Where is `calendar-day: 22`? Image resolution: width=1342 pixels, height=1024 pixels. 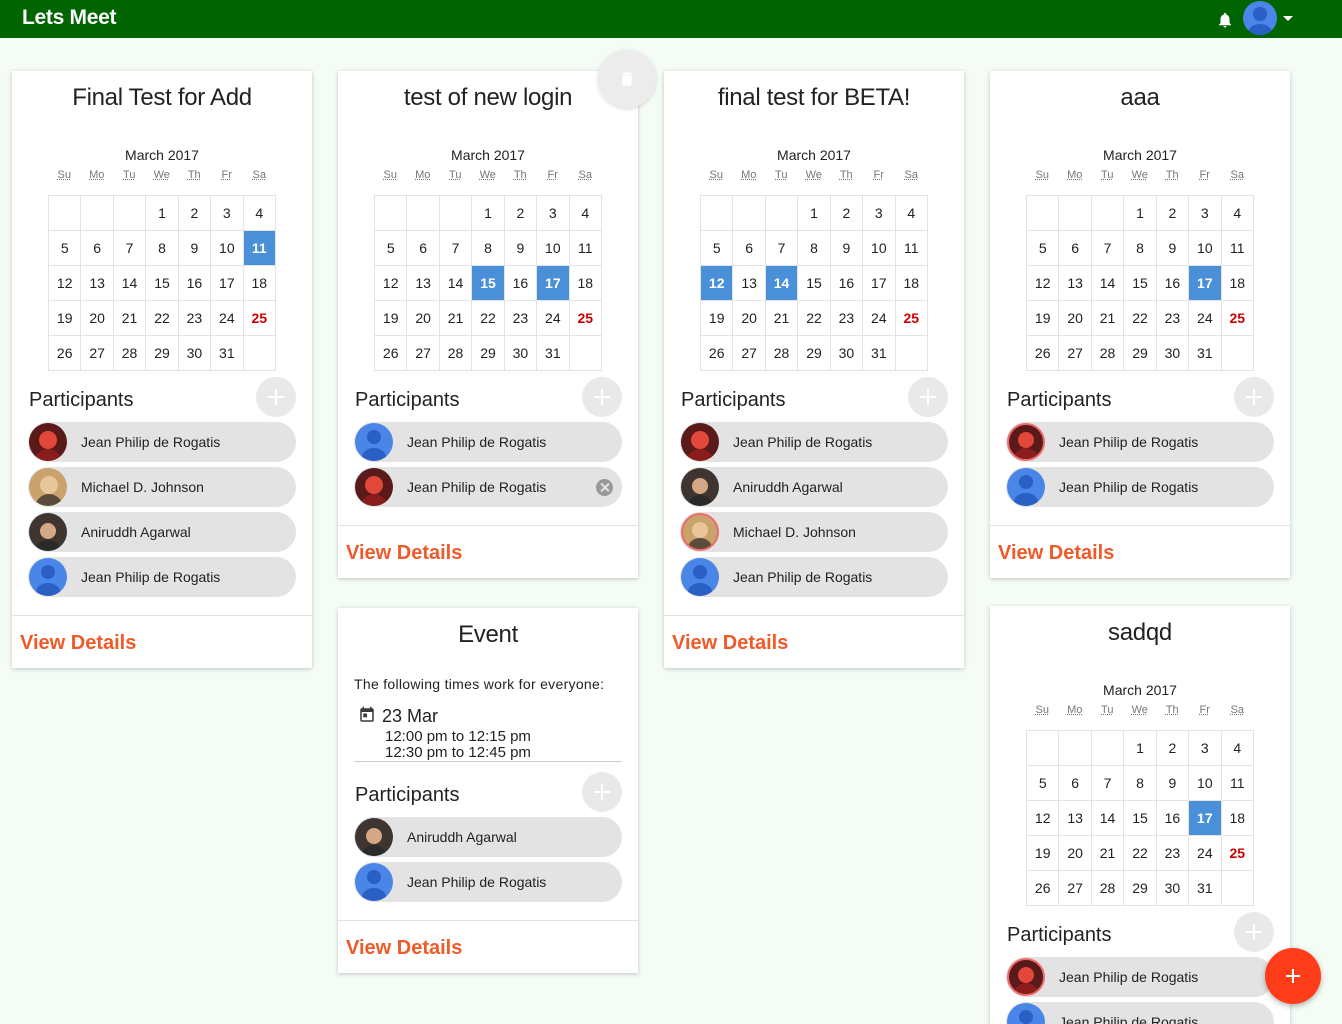
calendar-day: 22 is located at coordinates (814, 318).